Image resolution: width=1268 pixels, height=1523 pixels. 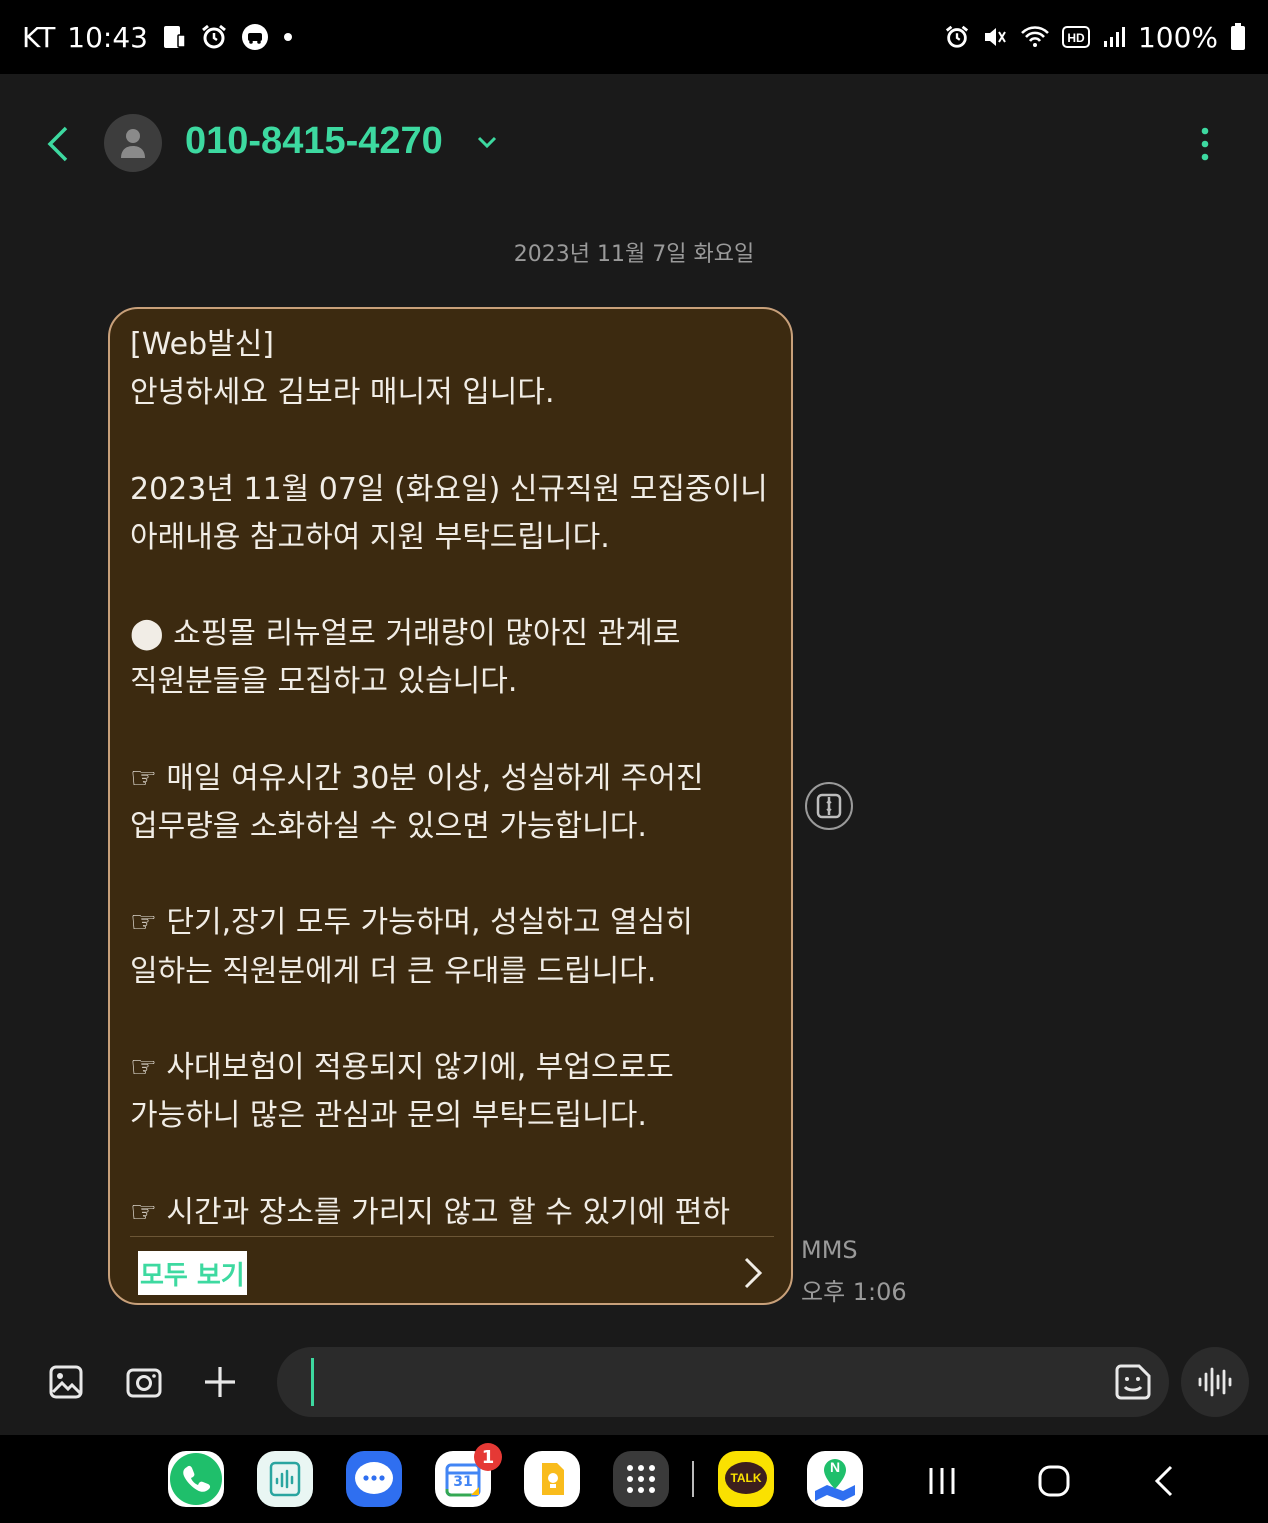 I want to click on recent-apps-icon, so click(x=942, y=1481).